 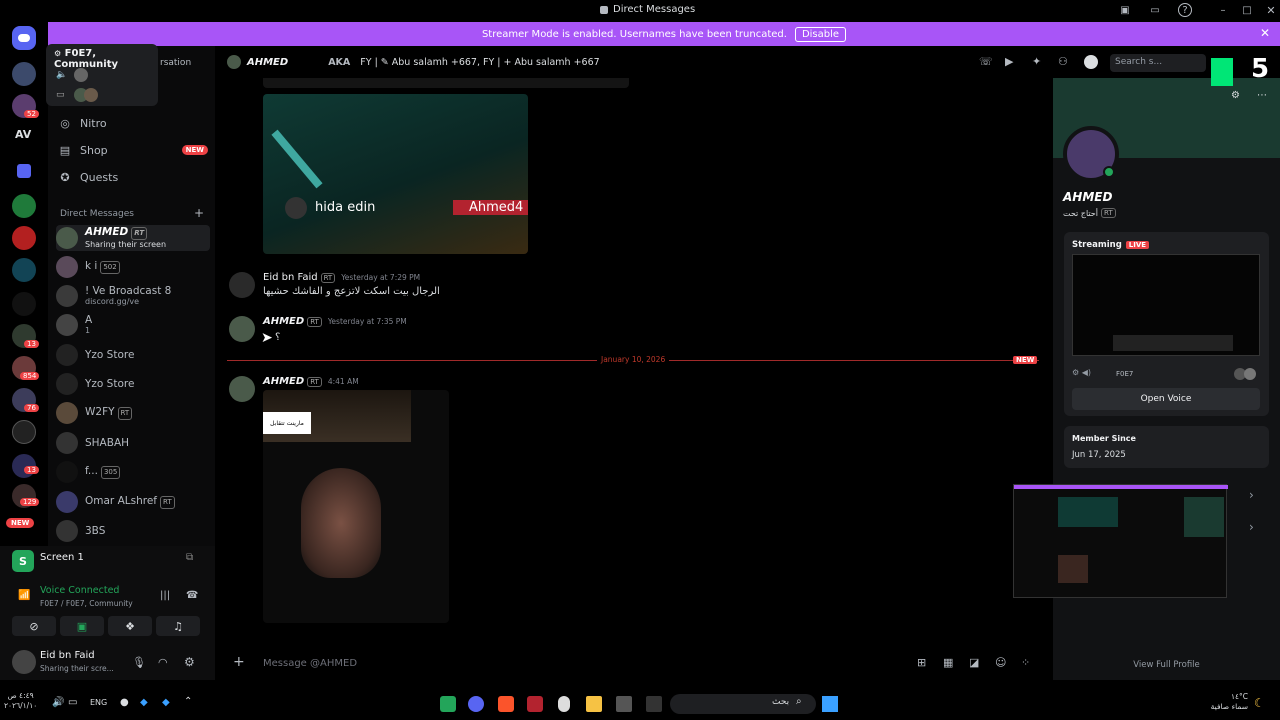 What do you see at coordinates (20, 701) in the screenshot?
I see `clock: ٤:٤٩ ص ٢٠٢٦/١/١٠` at bounding box center [20, 701].